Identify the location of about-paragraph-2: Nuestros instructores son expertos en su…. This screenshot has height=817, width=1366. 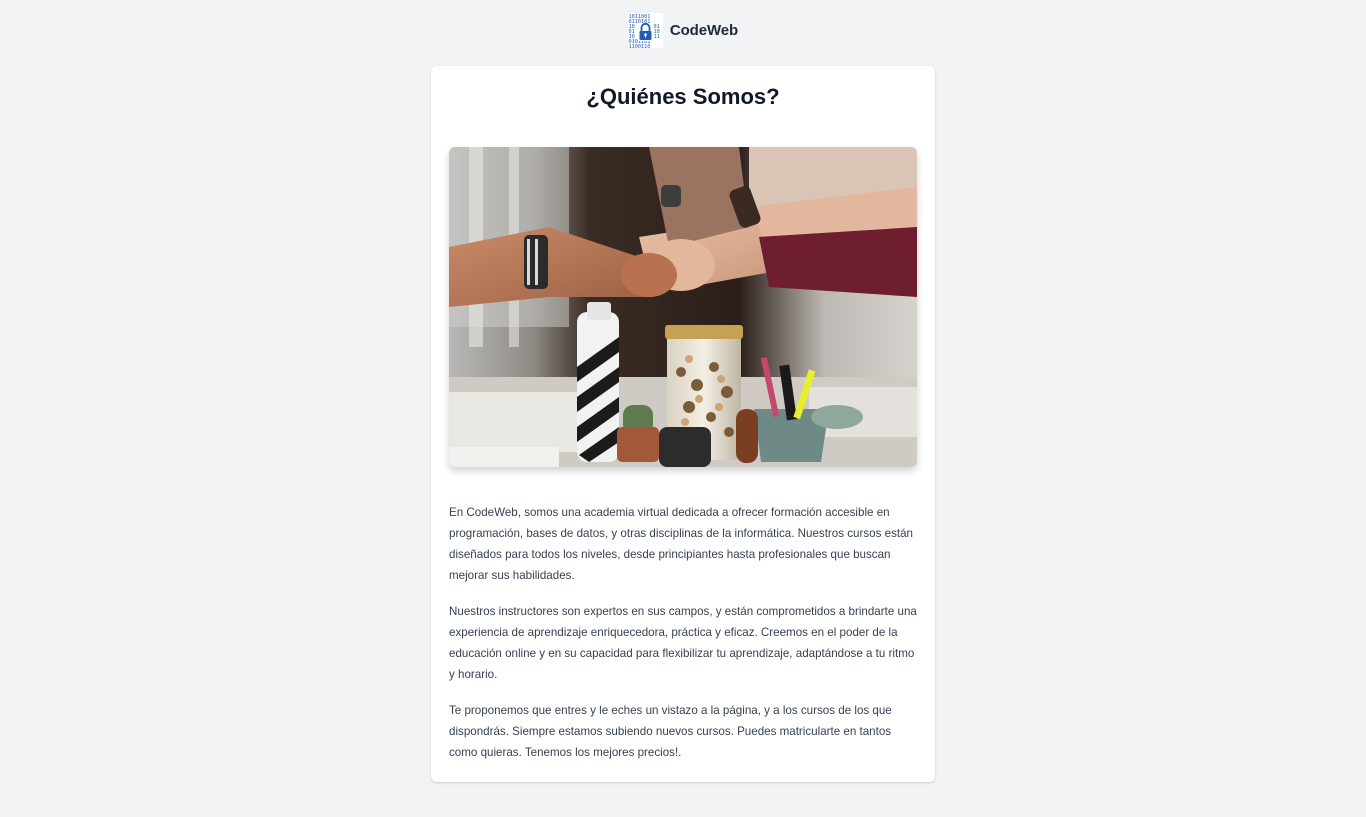
(683, 643).